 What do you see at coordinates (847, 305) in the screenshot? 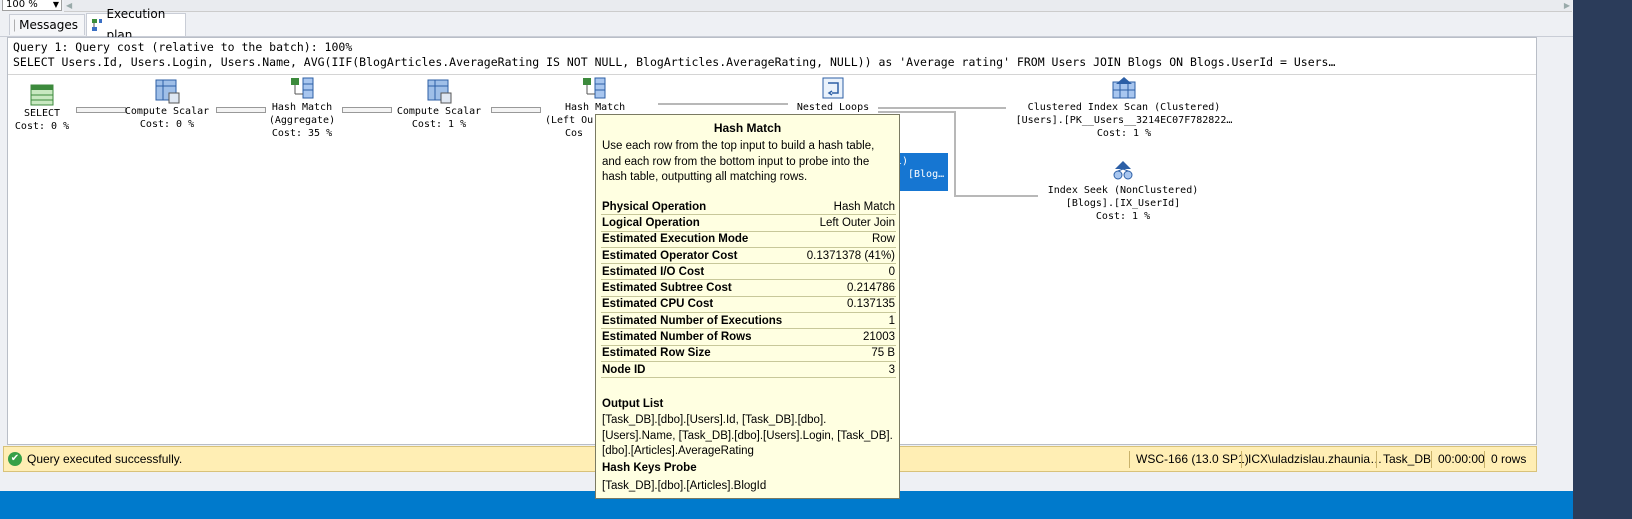
I see `property-value: 0.137135` at bounding box center [847, 305].